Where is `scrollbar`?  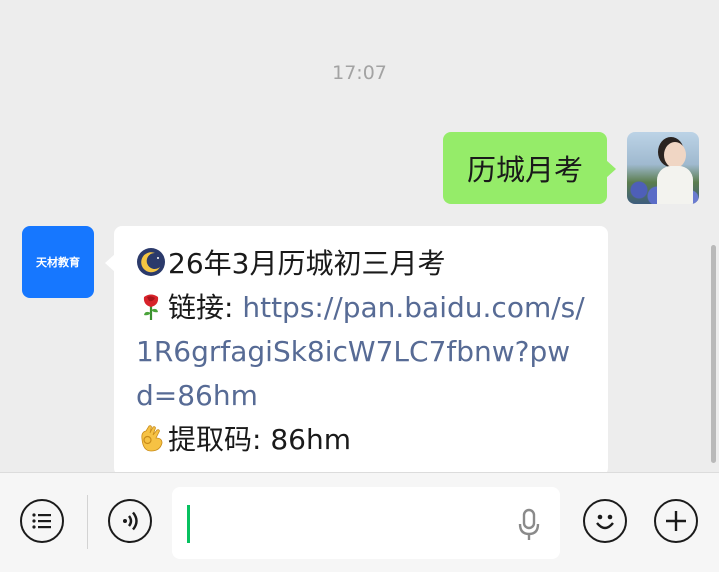 scrollbar is located at coordinates (713, 354).